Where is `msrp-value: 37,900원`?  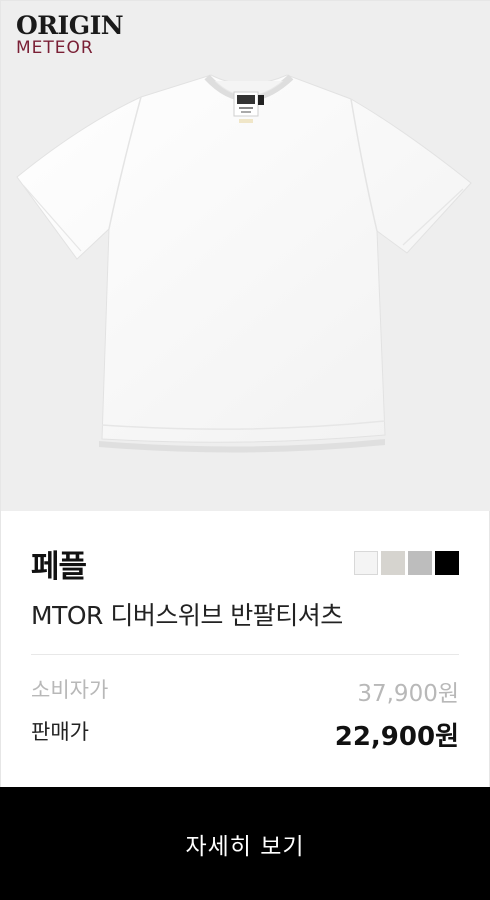
msrp-value: 37,900원 is located at coordinates (408, 694).